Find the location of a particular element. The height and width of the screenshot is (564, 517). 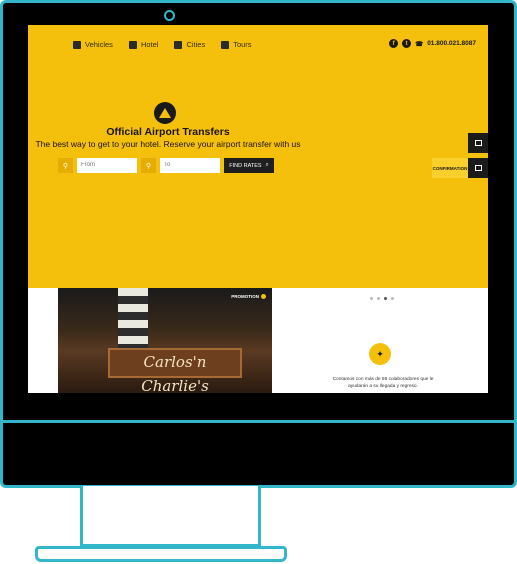

facebook-icon: f is located at coordinates (394, 43).